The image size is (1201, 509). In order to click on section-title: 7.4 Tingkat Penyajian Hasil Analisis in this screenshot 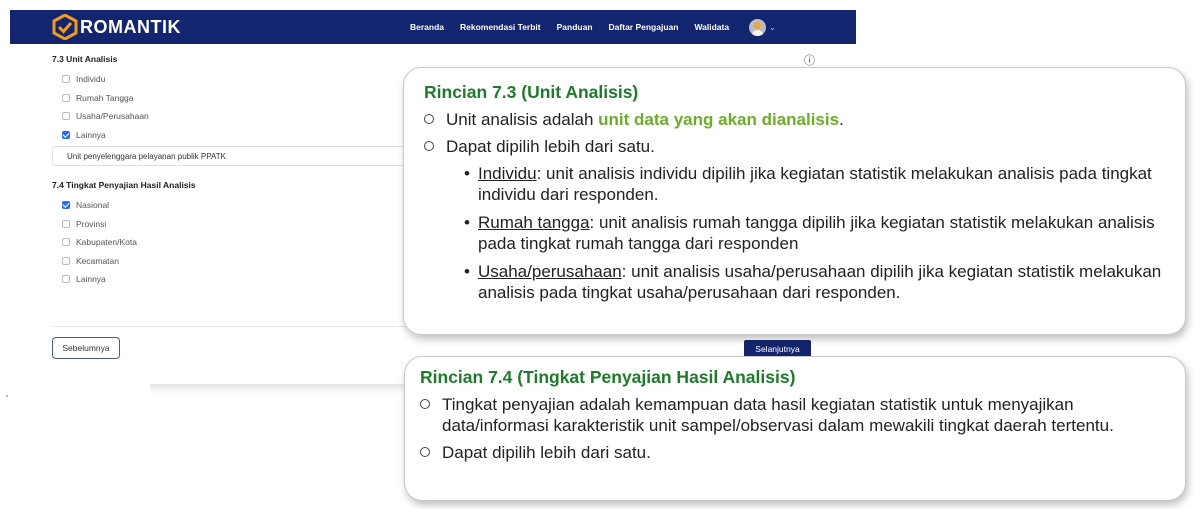, I will do `click(124, 185)`.